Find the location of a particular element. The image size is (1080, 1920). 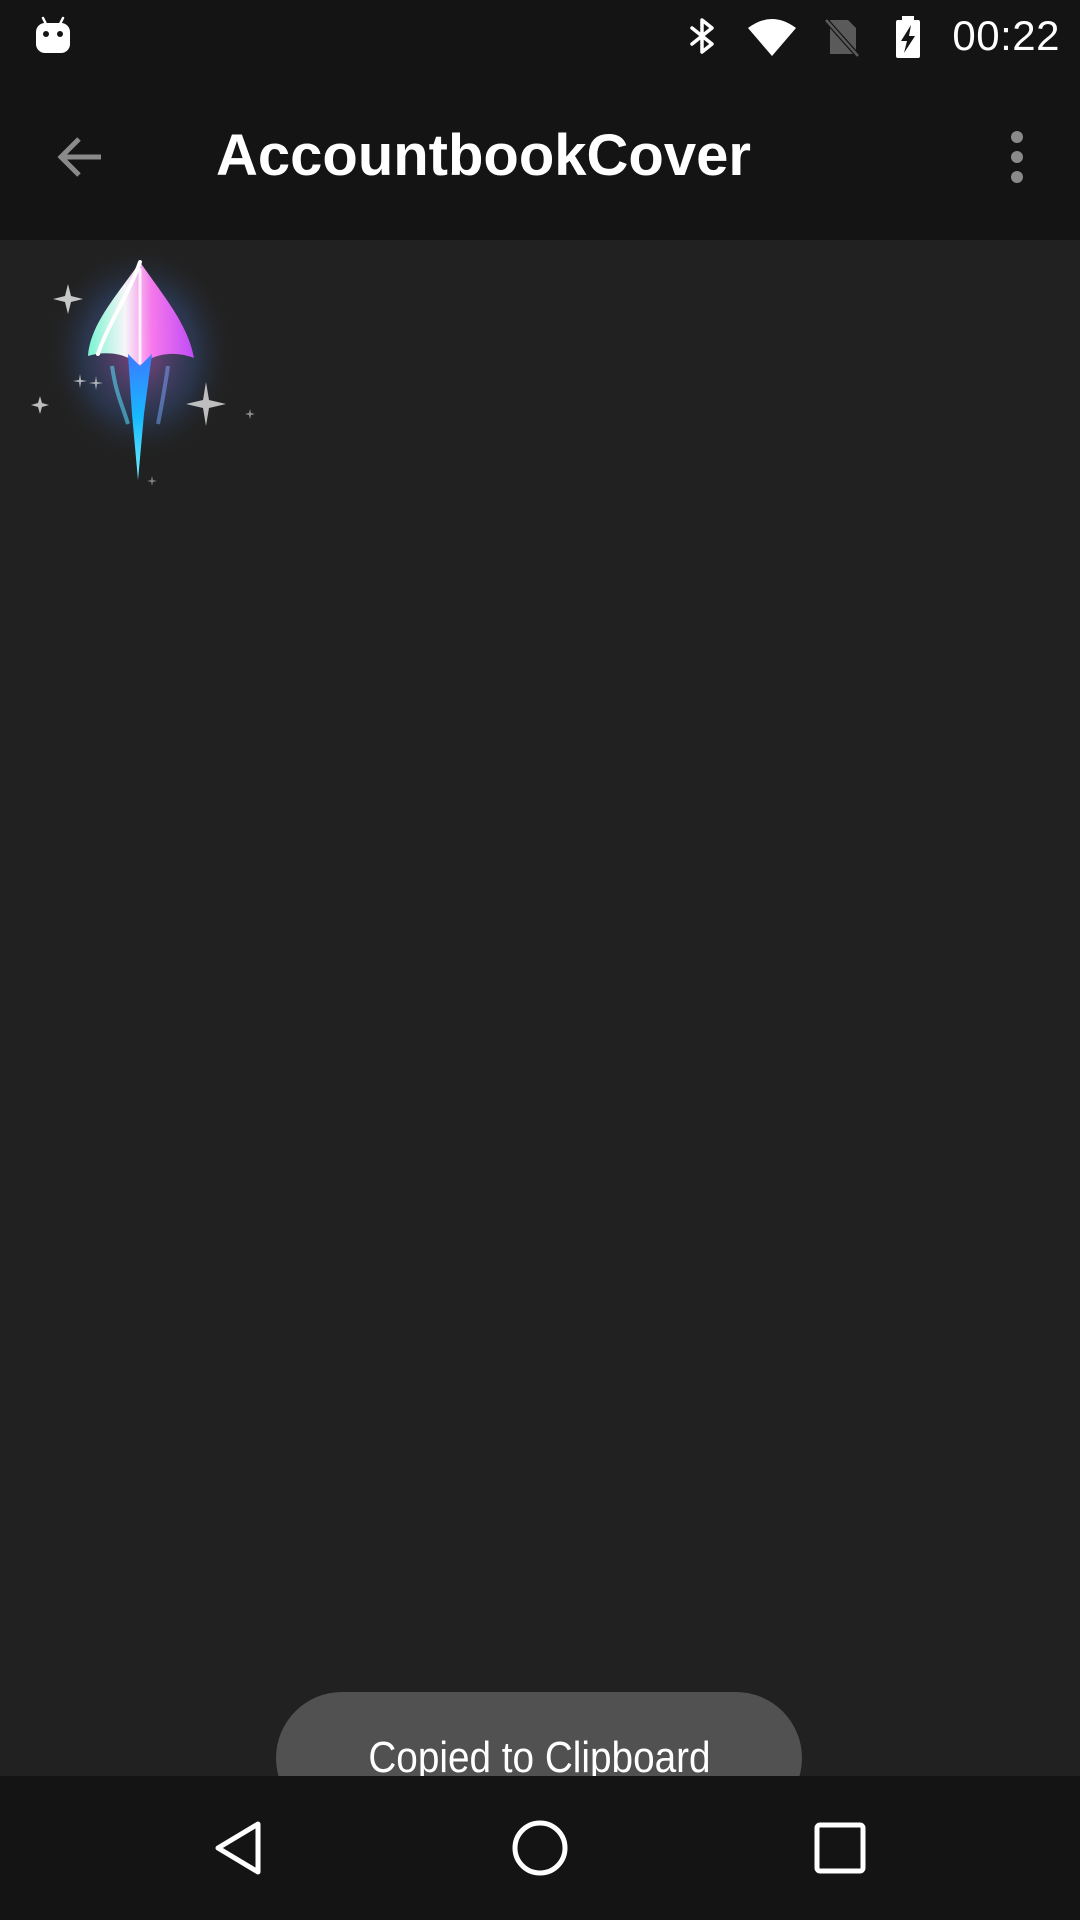

battery-charging-icon is located at coordinates (908, 37).